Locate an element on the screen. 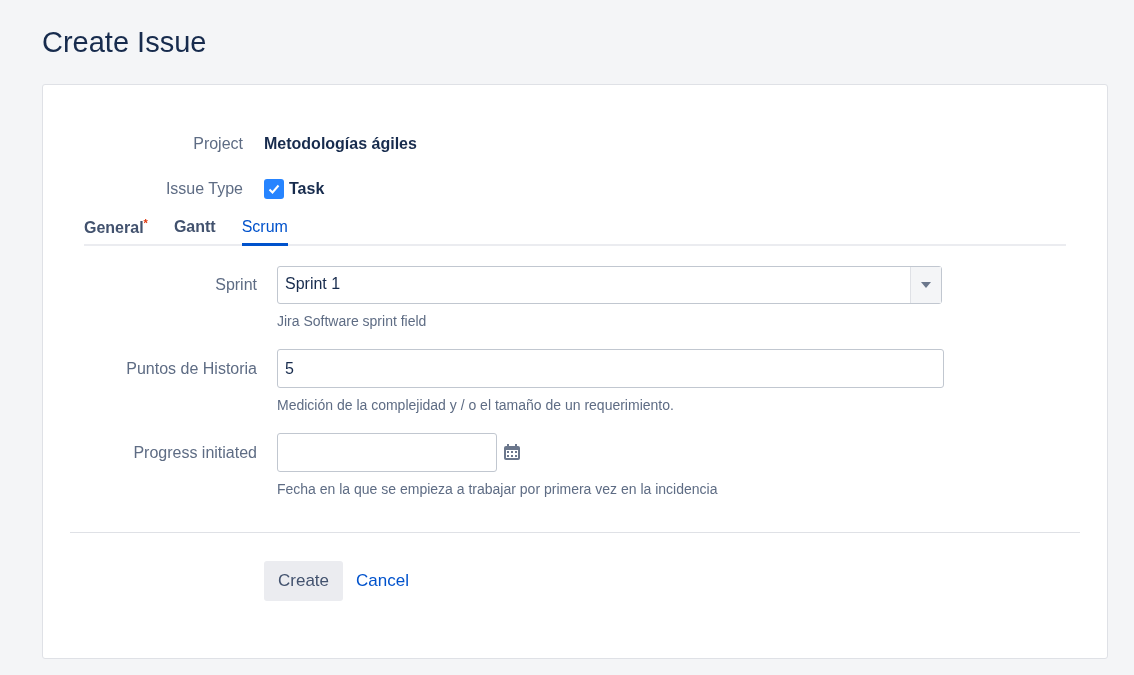 The image size is (1134, 675). sprint-select: Sprint 1 is located at coordinates (609, 285).